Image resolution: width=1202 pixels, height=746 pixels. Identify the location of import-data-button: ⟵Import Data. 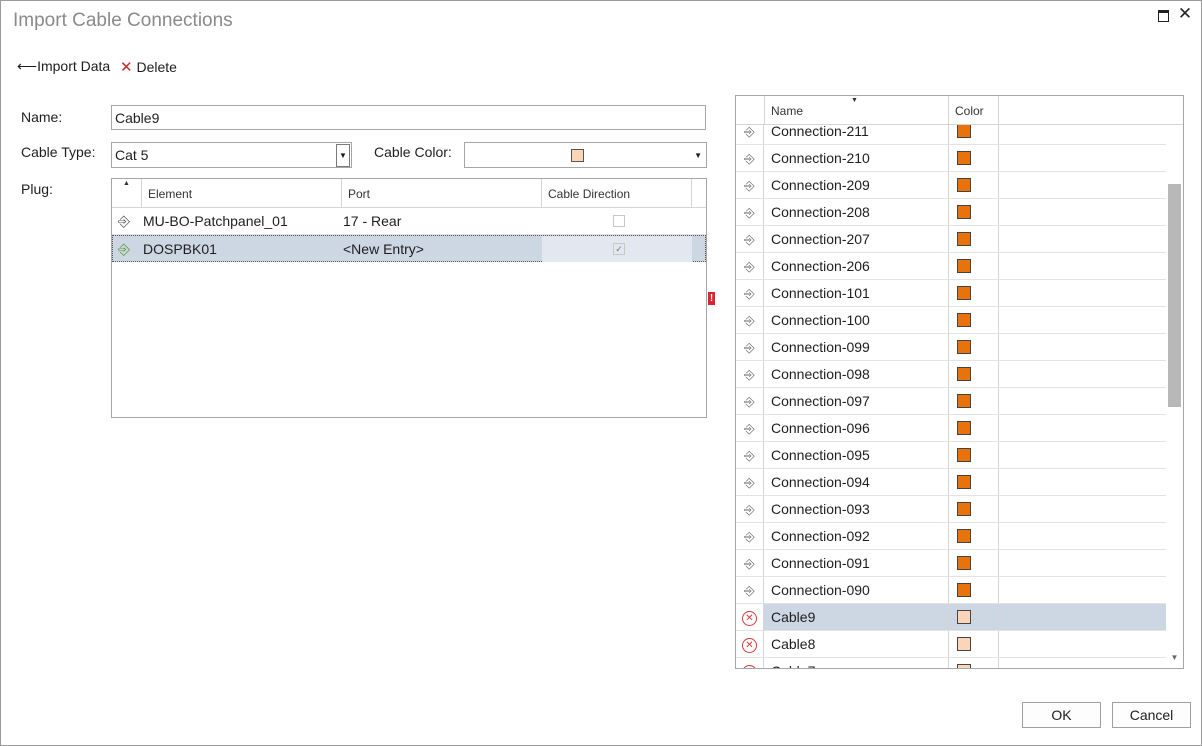
(63, 66).